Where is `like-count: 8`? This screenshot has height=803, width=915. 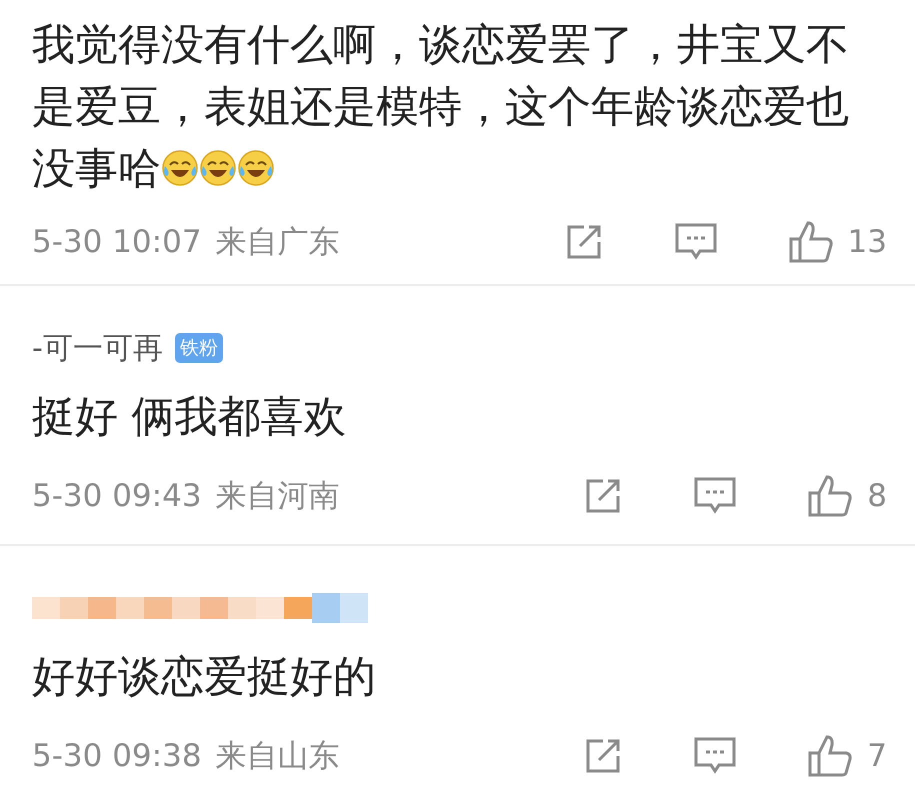 like-count: 8 is located at coordinates (877, 496).